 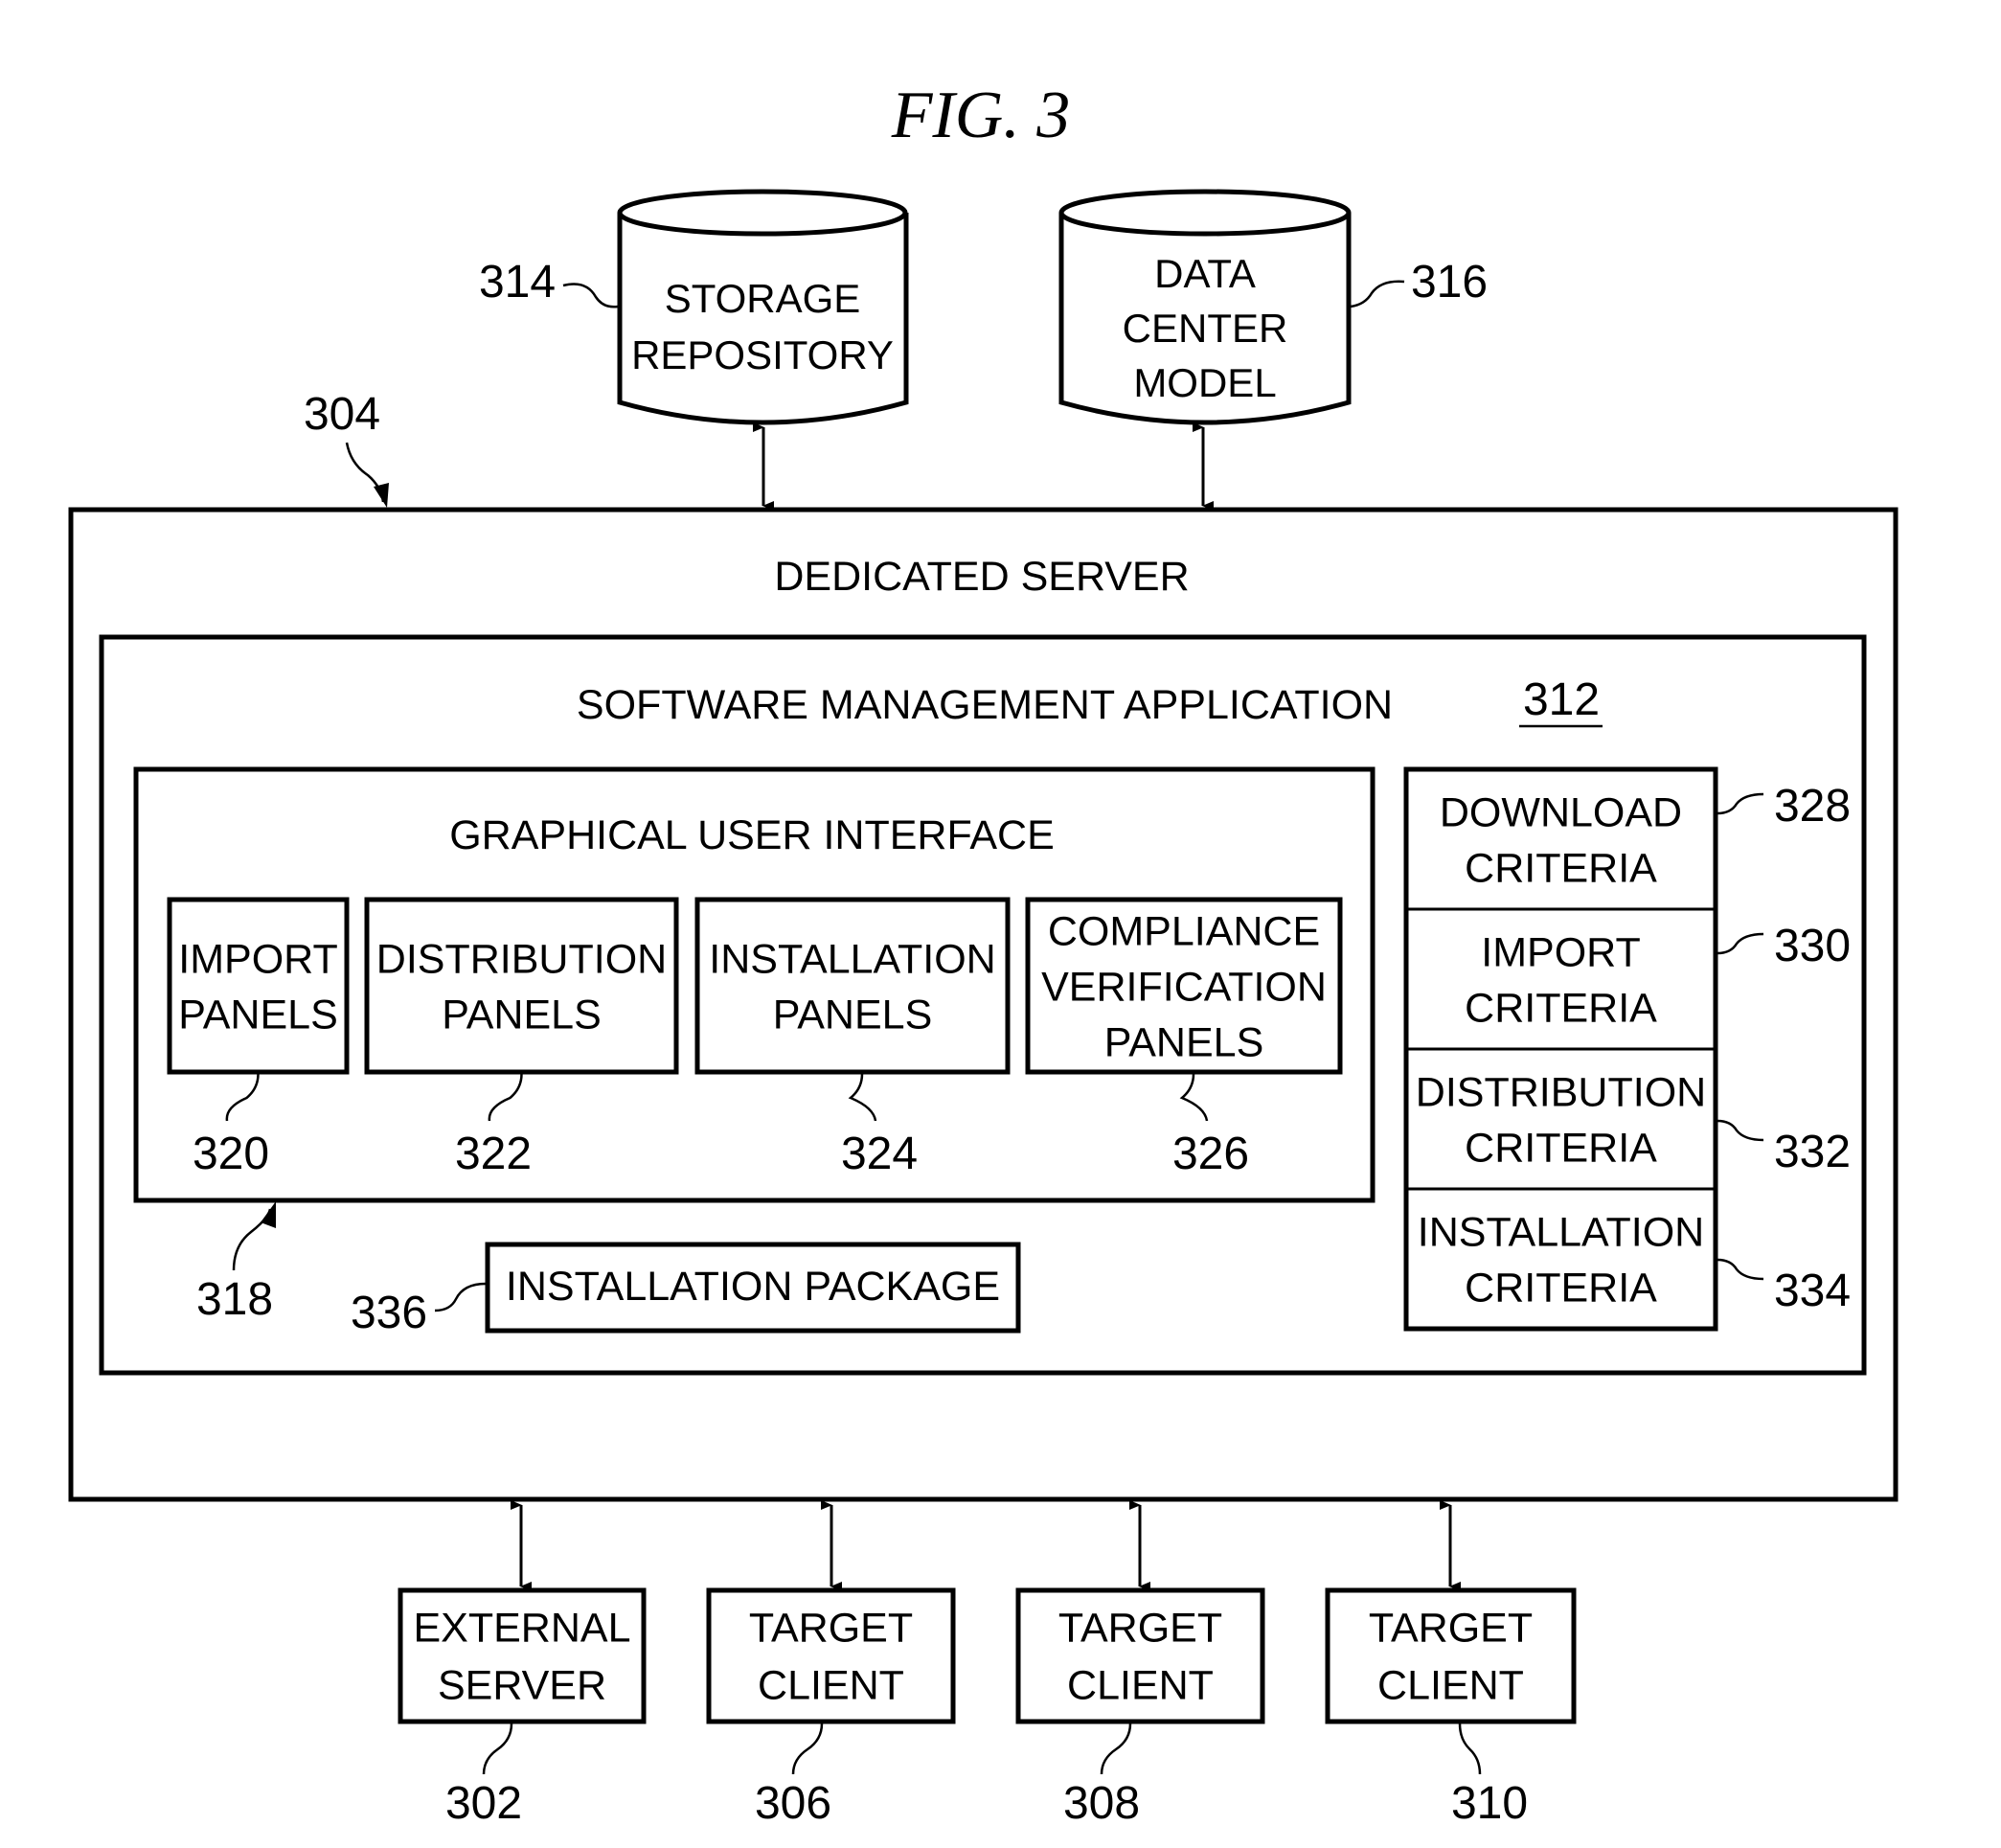 I want to click on ref-324: 324, so click(x=879, y=1154).